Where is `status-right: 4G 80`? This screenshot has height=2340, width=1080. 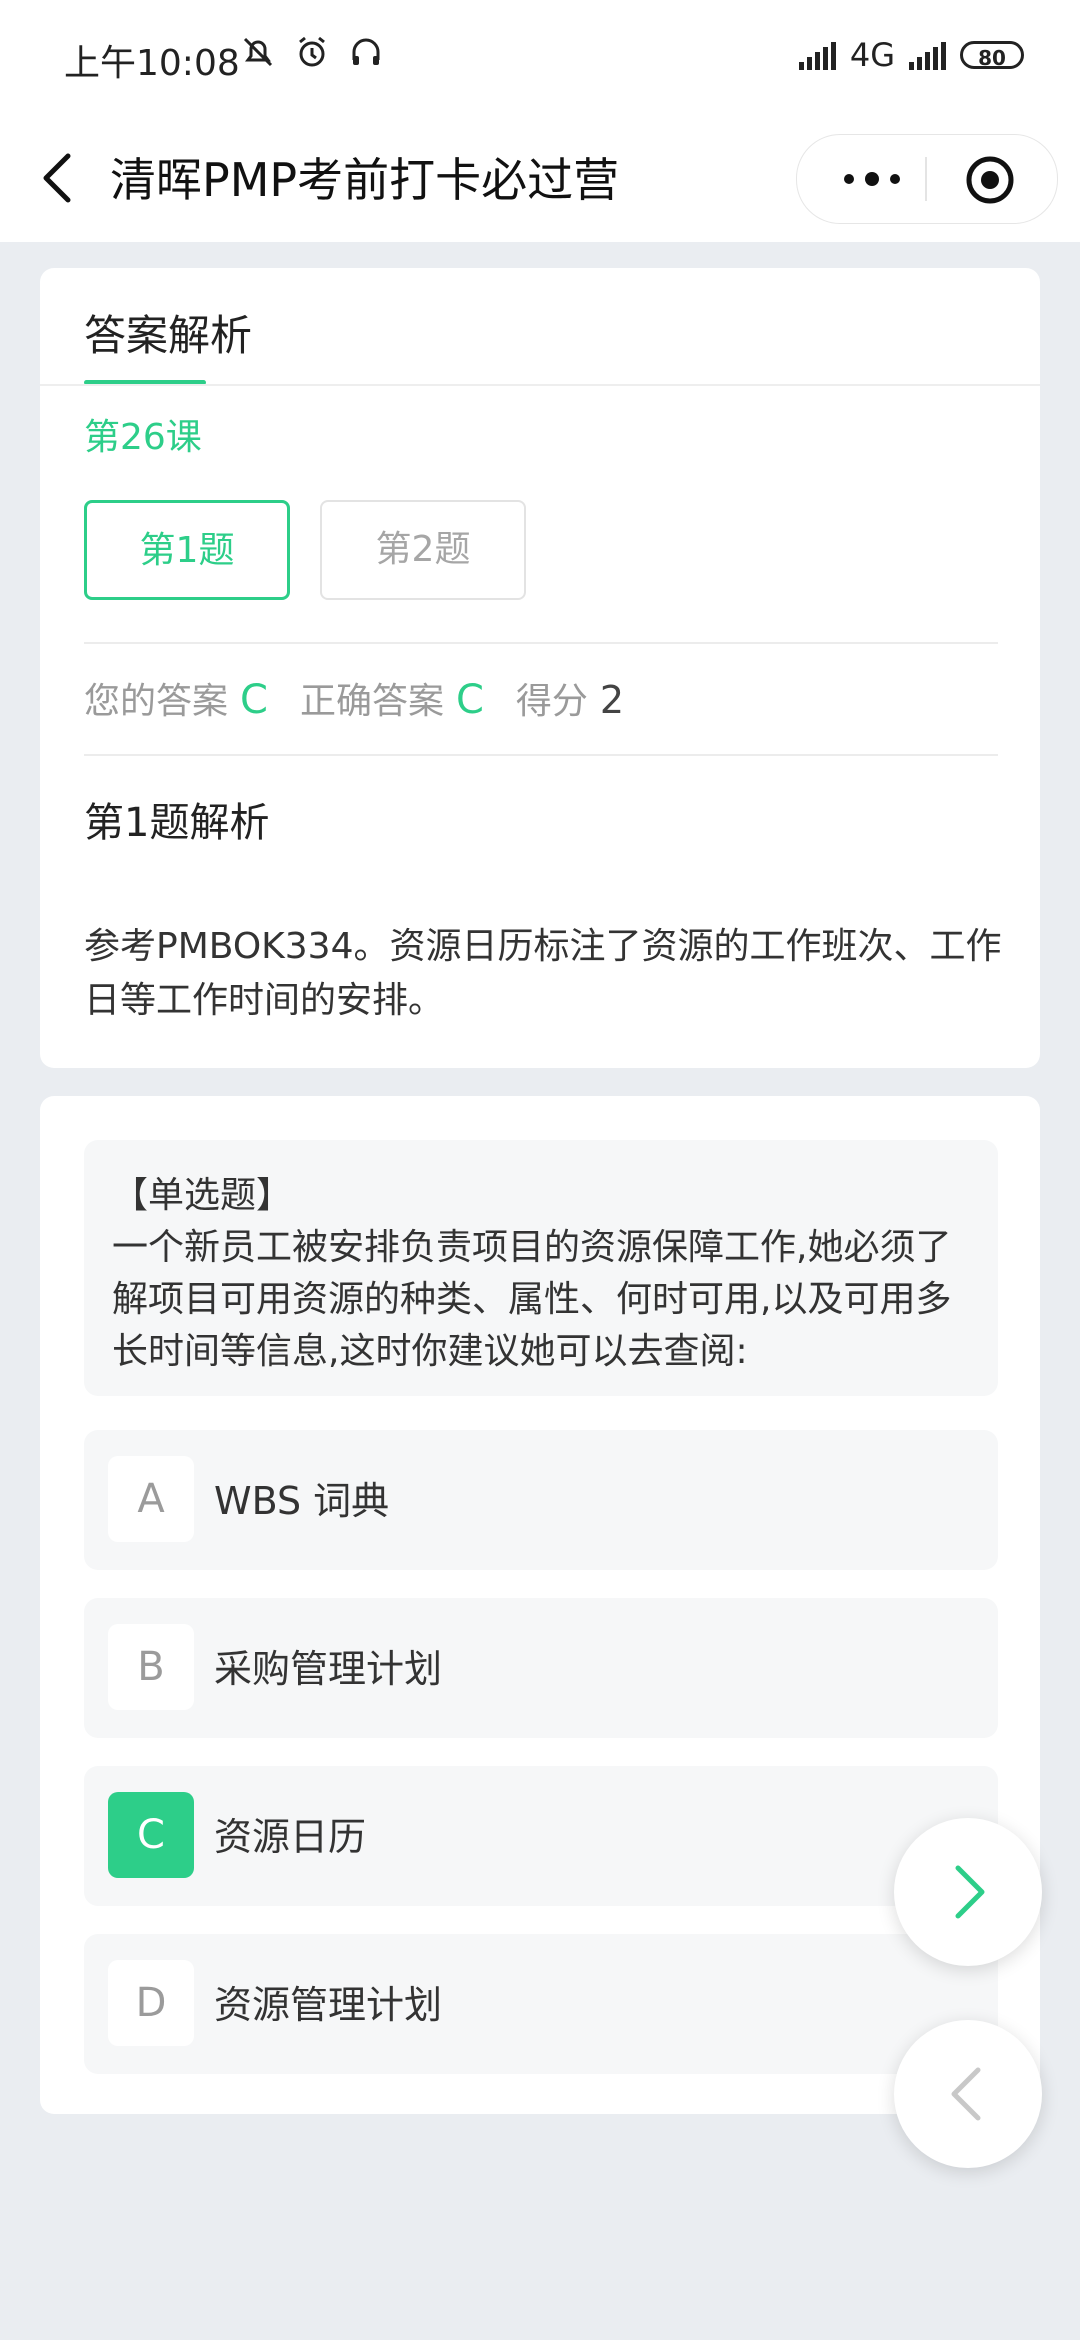
status-right: 4G 80 is located at coordinates (911, 55).